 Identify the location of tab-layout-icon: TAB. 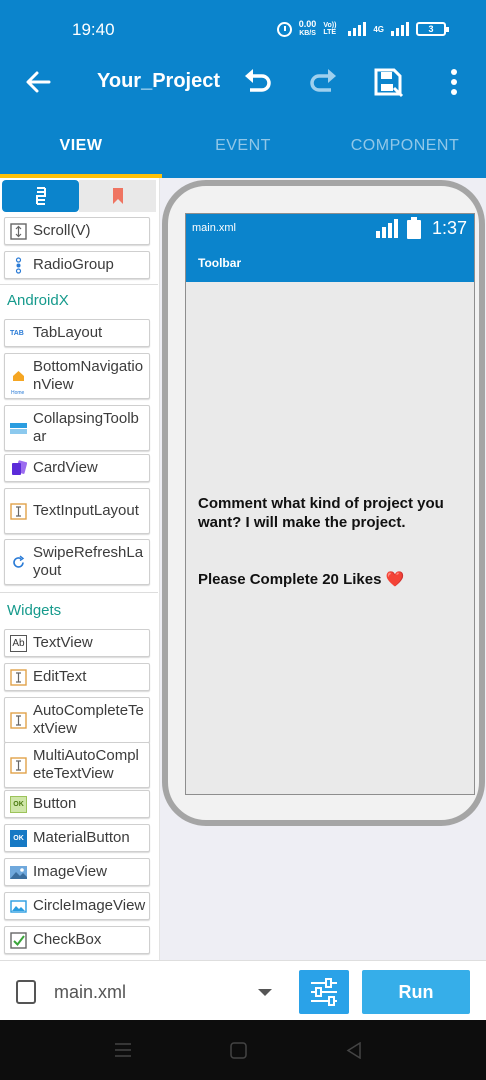
(17, 333).